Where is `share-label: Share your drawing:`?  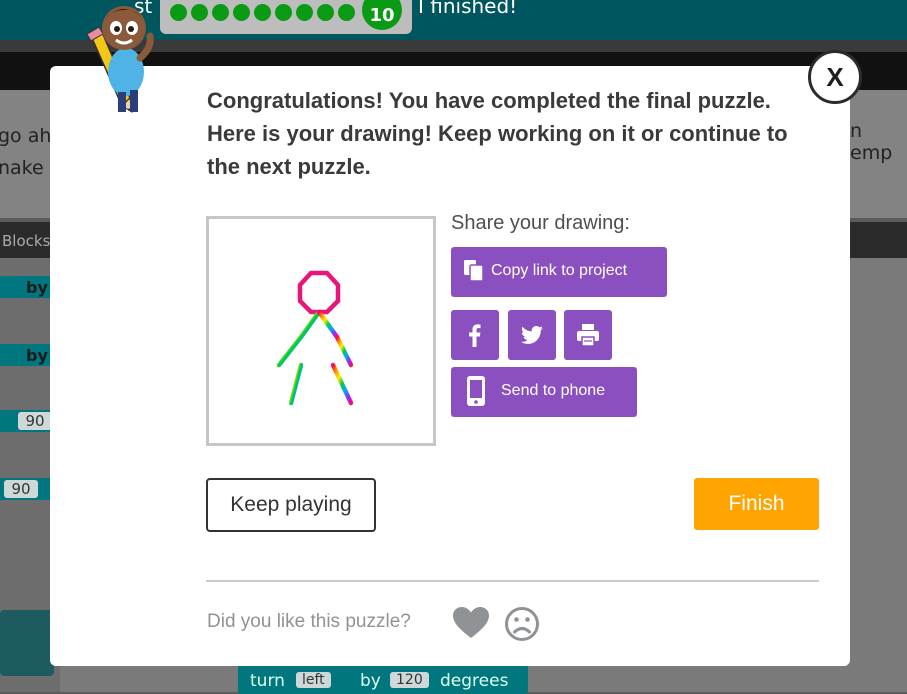
share-label: Share your drawing: is located at coordinates (540, 223).